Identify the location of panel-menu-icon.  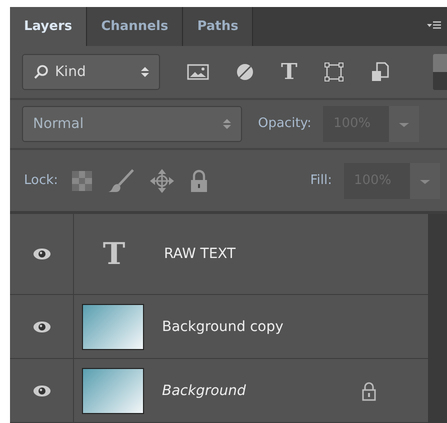
(434, 26).